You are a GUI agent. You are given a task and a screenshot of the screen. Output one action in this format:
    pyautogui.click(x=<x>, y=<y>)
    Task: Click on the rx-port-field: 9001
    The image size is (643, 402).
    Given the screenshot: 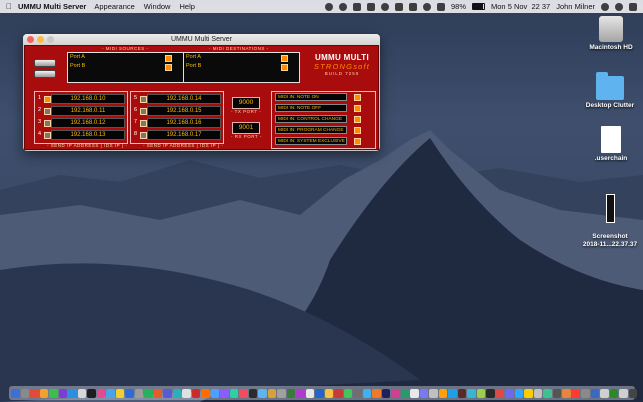 What is the action you would take?
    pyautogui.click(x=246, y=128)
    